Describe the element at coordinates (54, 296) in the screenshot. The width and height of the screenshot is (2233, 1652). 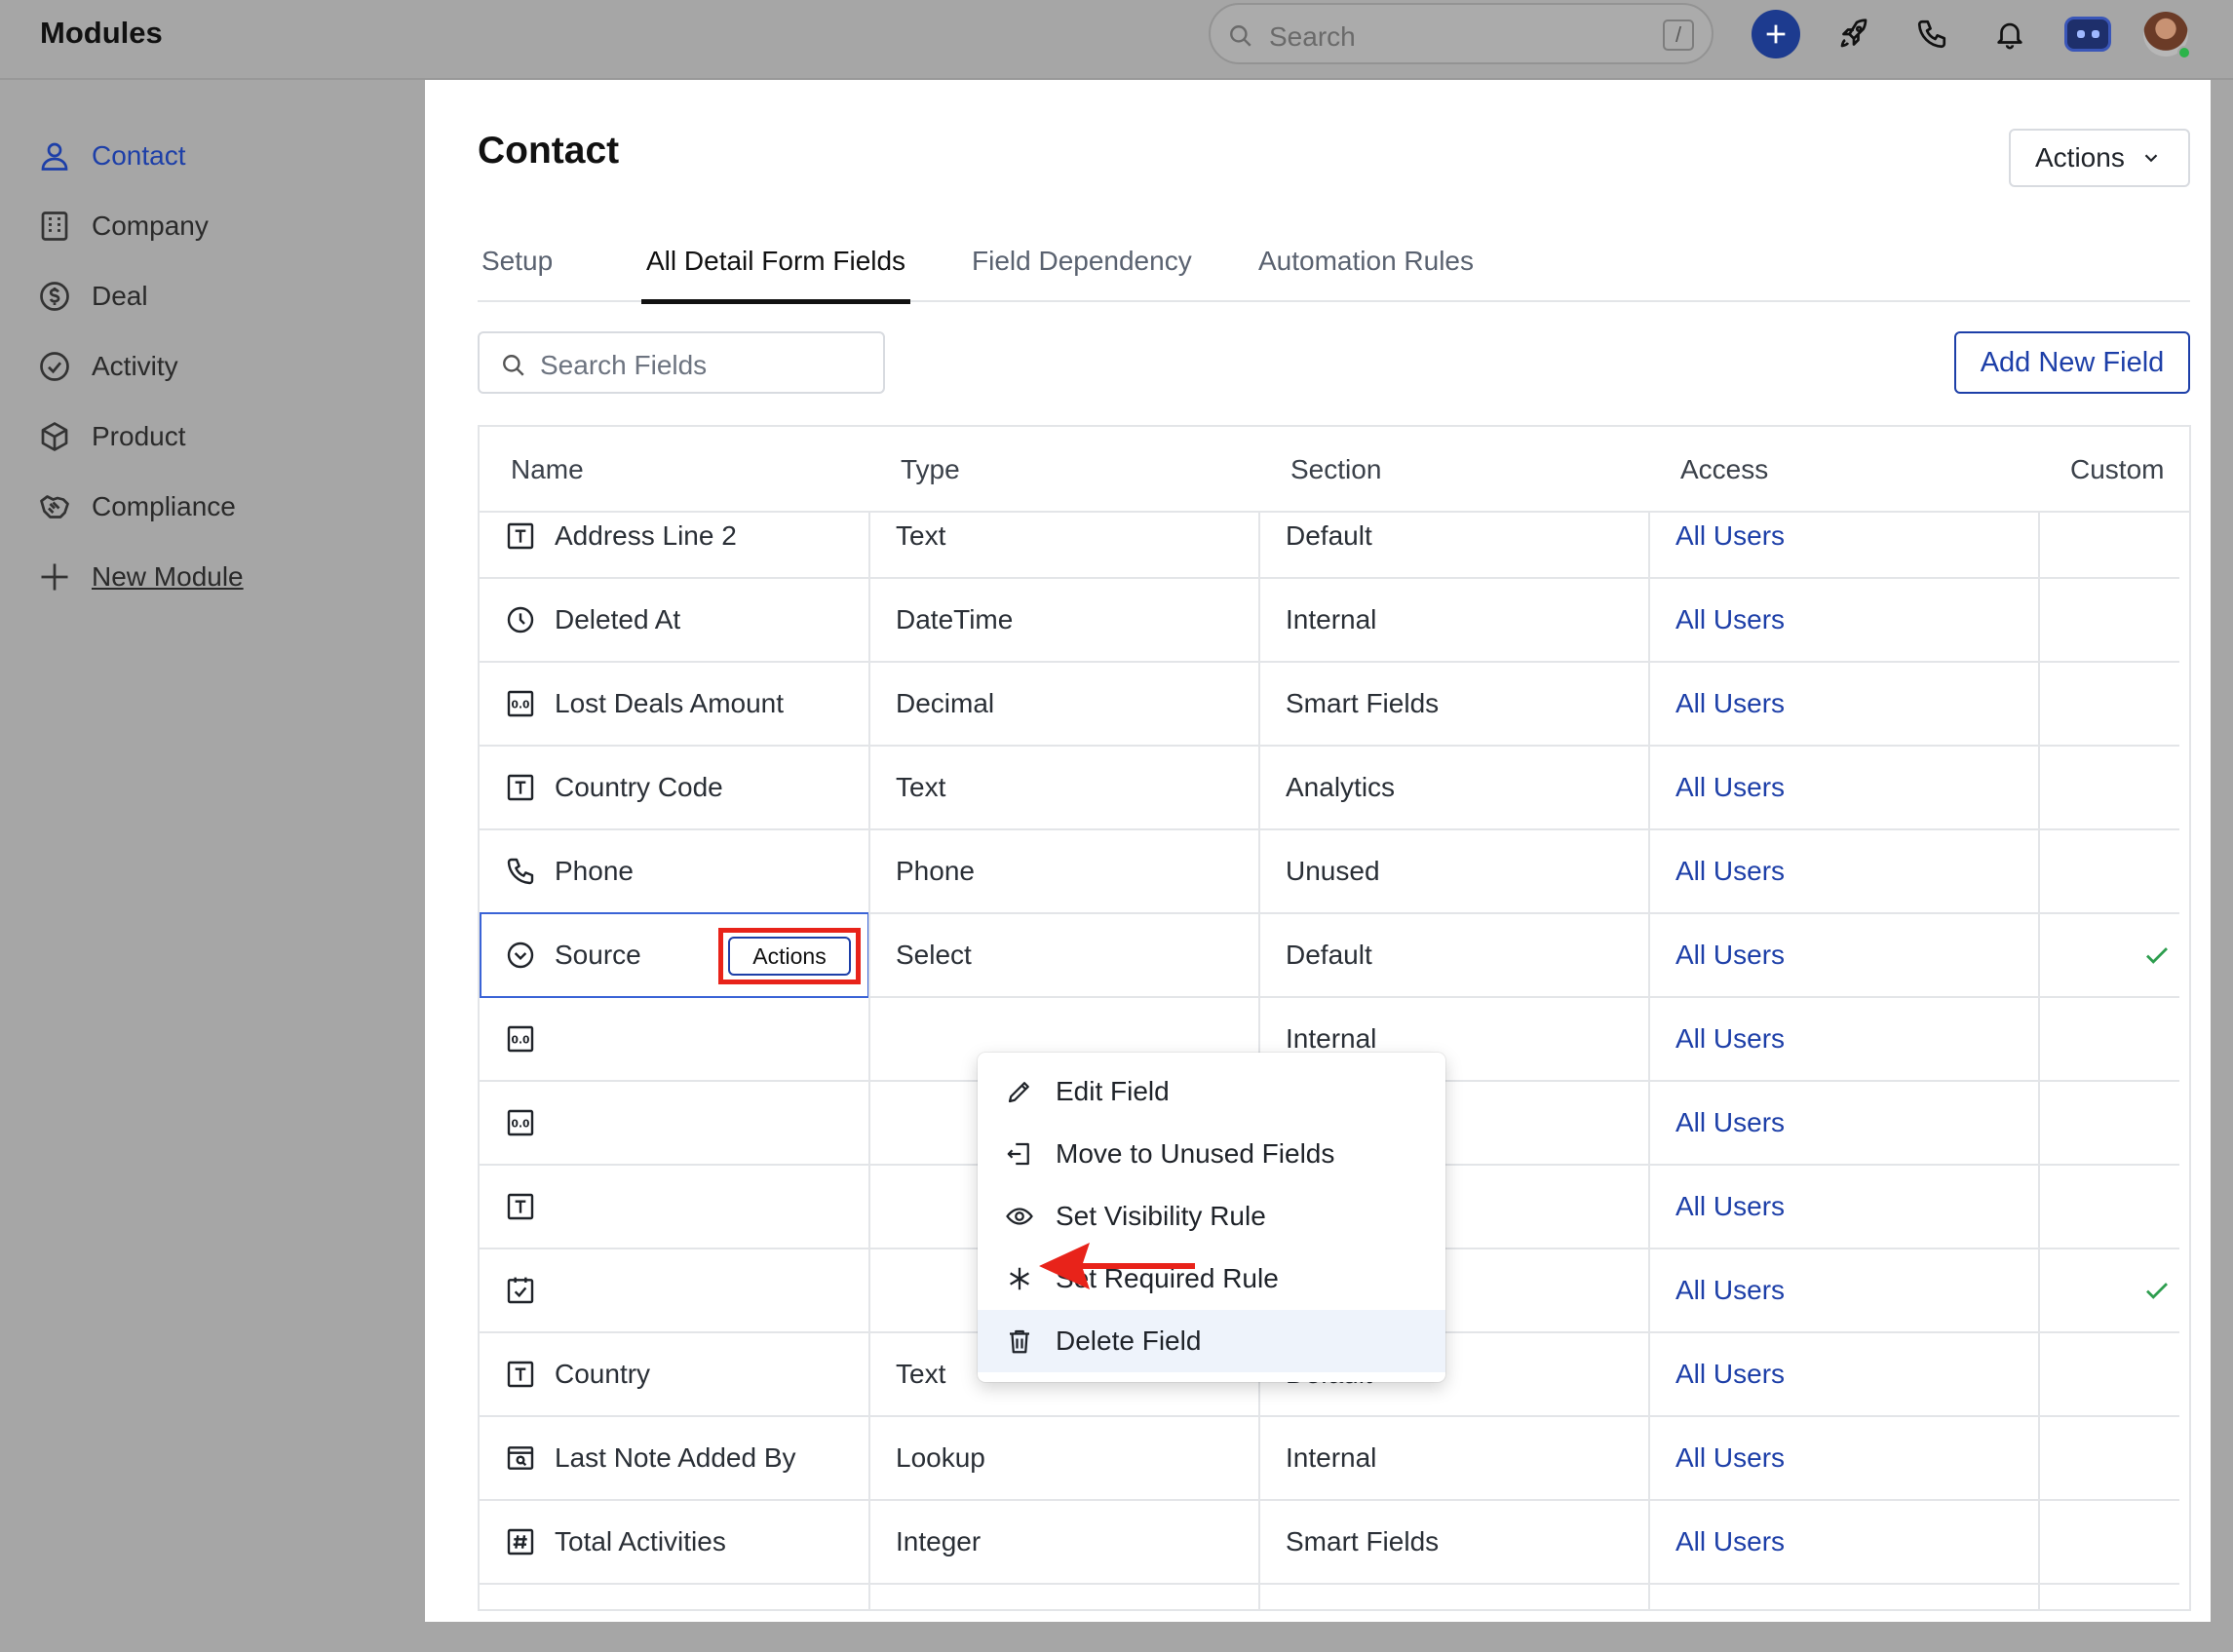
I see `dollar-icon` at that location.